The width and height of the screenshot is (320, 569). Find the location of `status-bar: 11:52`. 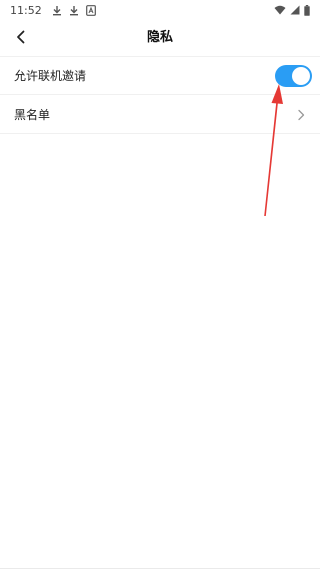

status-bar: 11:52 is located at coordinates (160, 10).